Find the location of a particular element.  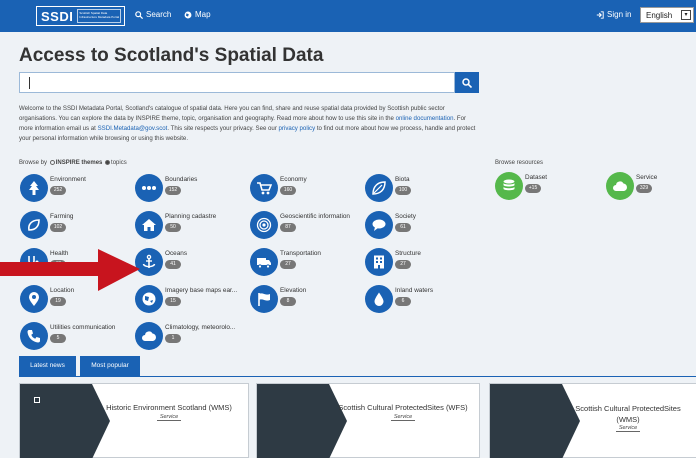

email-link: SSDI.Metadata@gov.scot is located at coordinates (133, 128).